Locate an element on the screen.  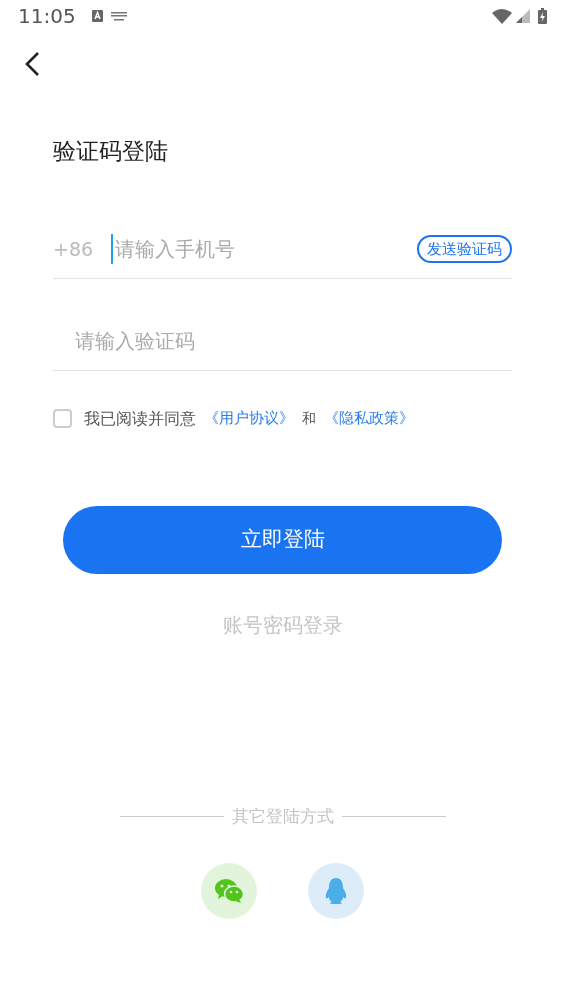
penguin-icon is located at coordinates (336, 891).